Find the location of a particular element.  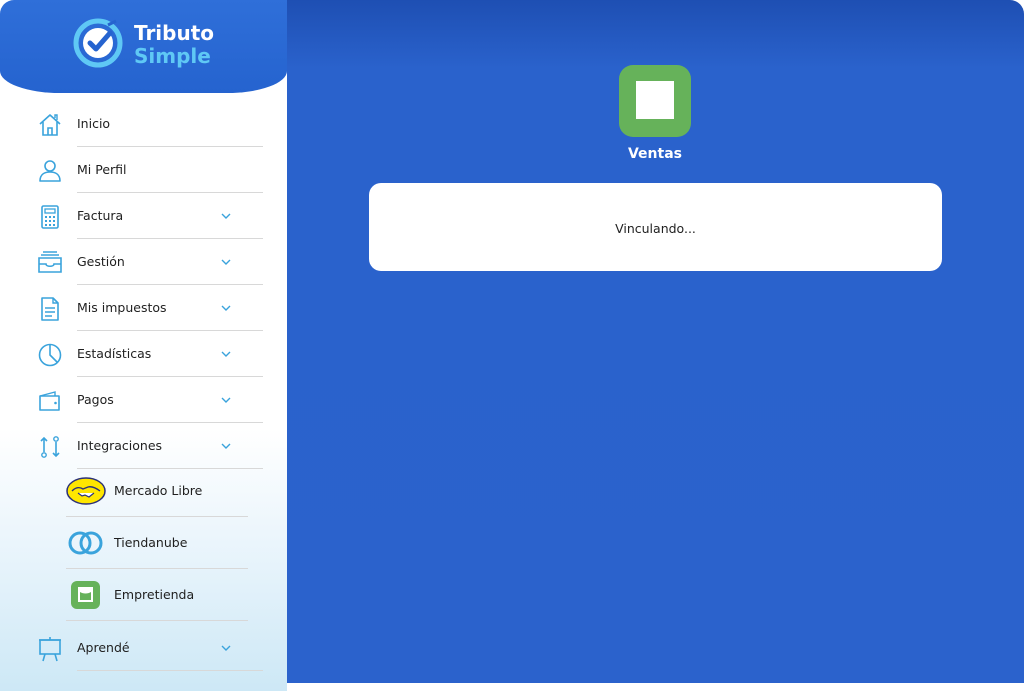

sidebar-item-mi-perfil: Mi Perfil is located at coordinates (143, 170).